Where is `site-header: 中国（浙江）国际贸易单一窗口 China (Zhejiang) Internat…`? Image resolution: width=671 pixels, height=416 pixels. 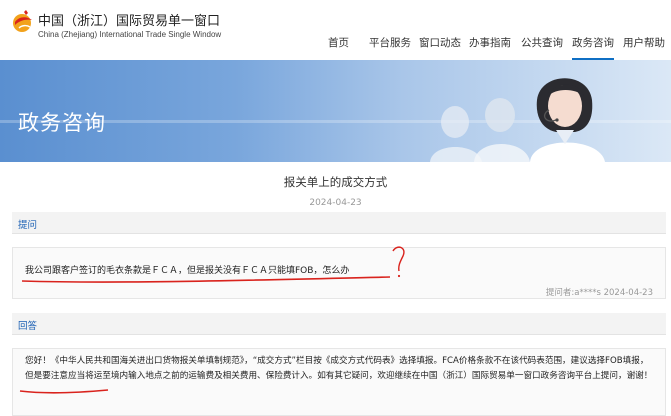
site-header: 中国（浙江）国际贸易单一窗口 China (Zhejiang) Internat… is located at coordinates (335, 30).